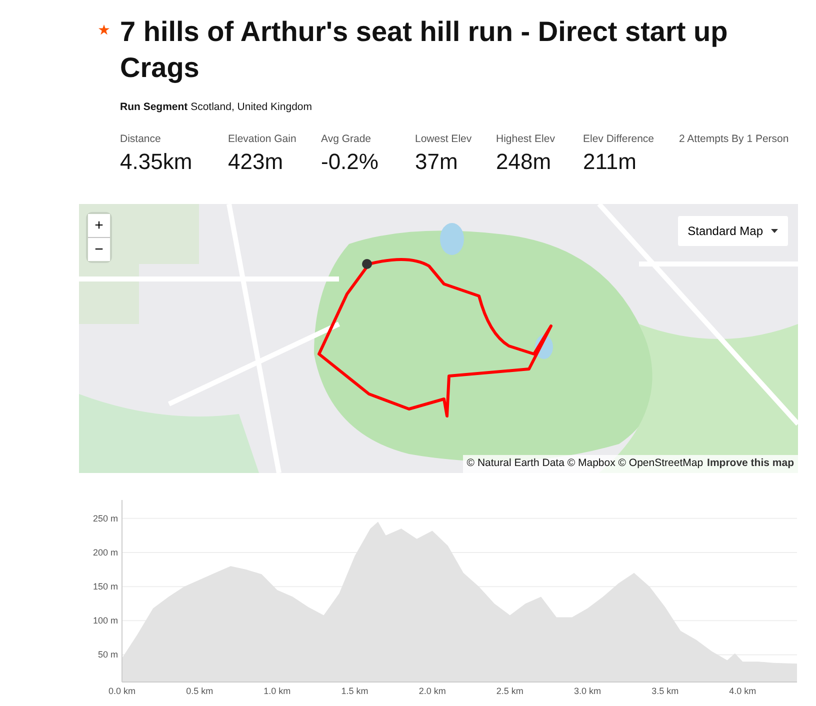  I want to click on x-tick-label: 2.0 km, so click(432, 691).